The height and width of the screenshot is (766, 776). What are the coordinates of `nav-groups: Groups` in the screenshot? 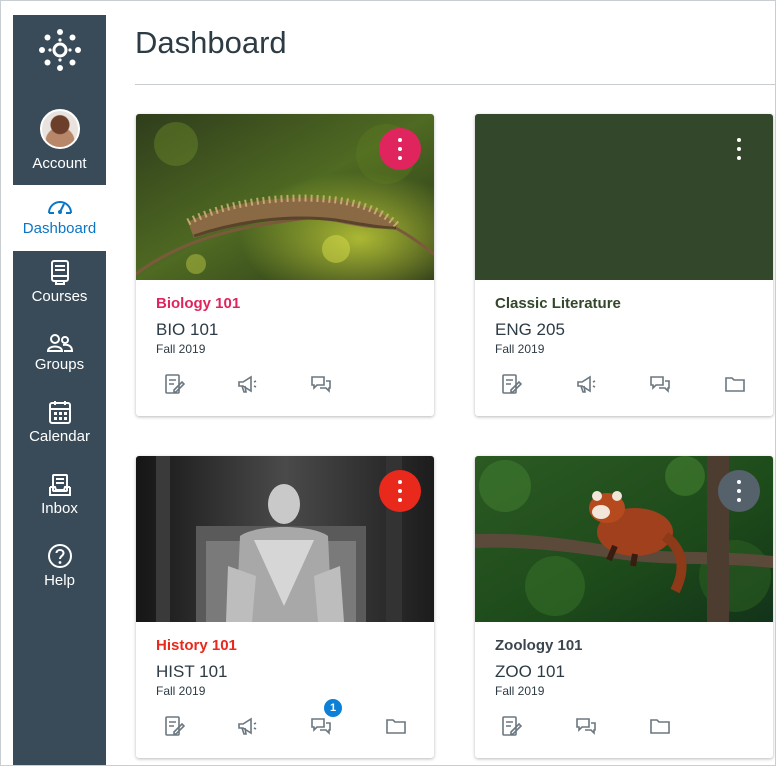 It's located at (59, 353).